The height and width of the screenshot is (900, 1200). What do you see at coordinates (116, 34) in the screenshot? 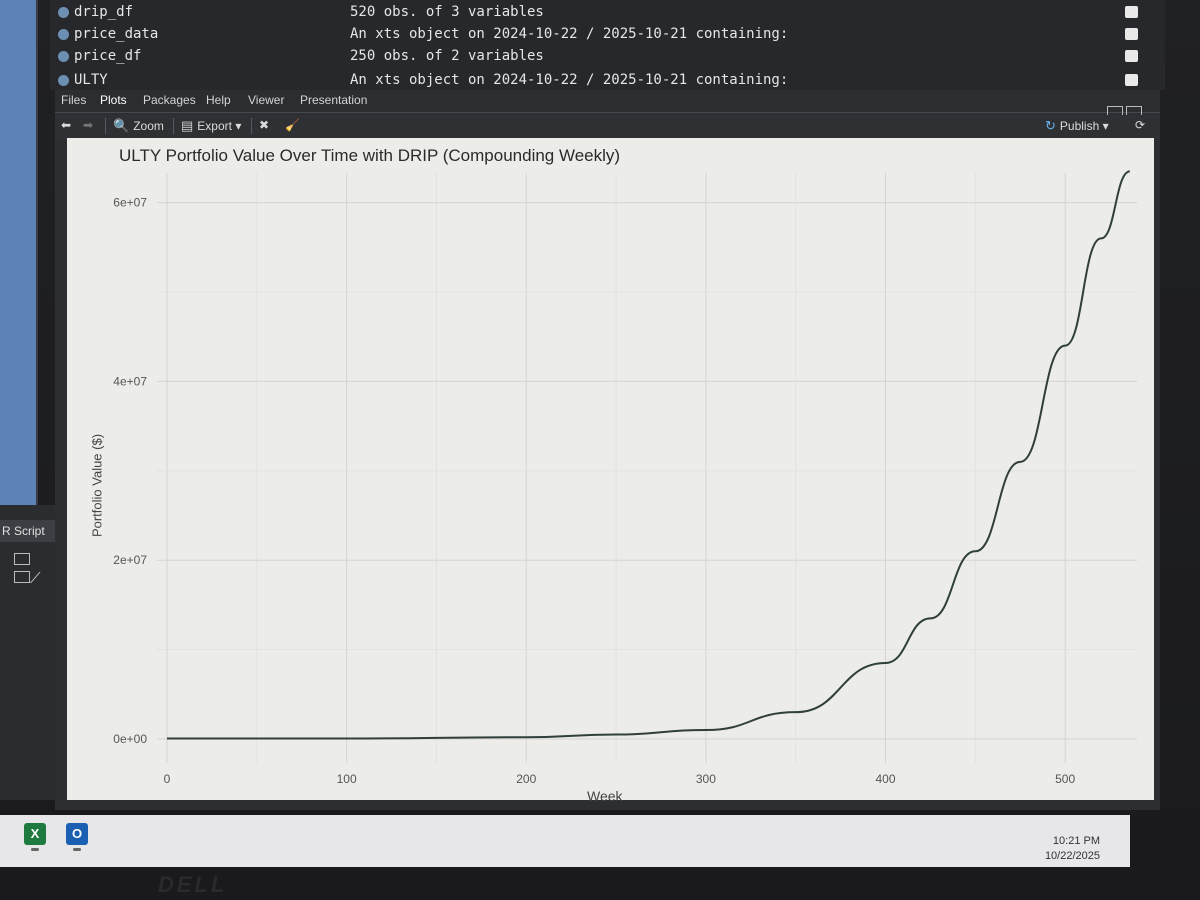
I see `env-name: price_data` at bounding box center [116, 34].